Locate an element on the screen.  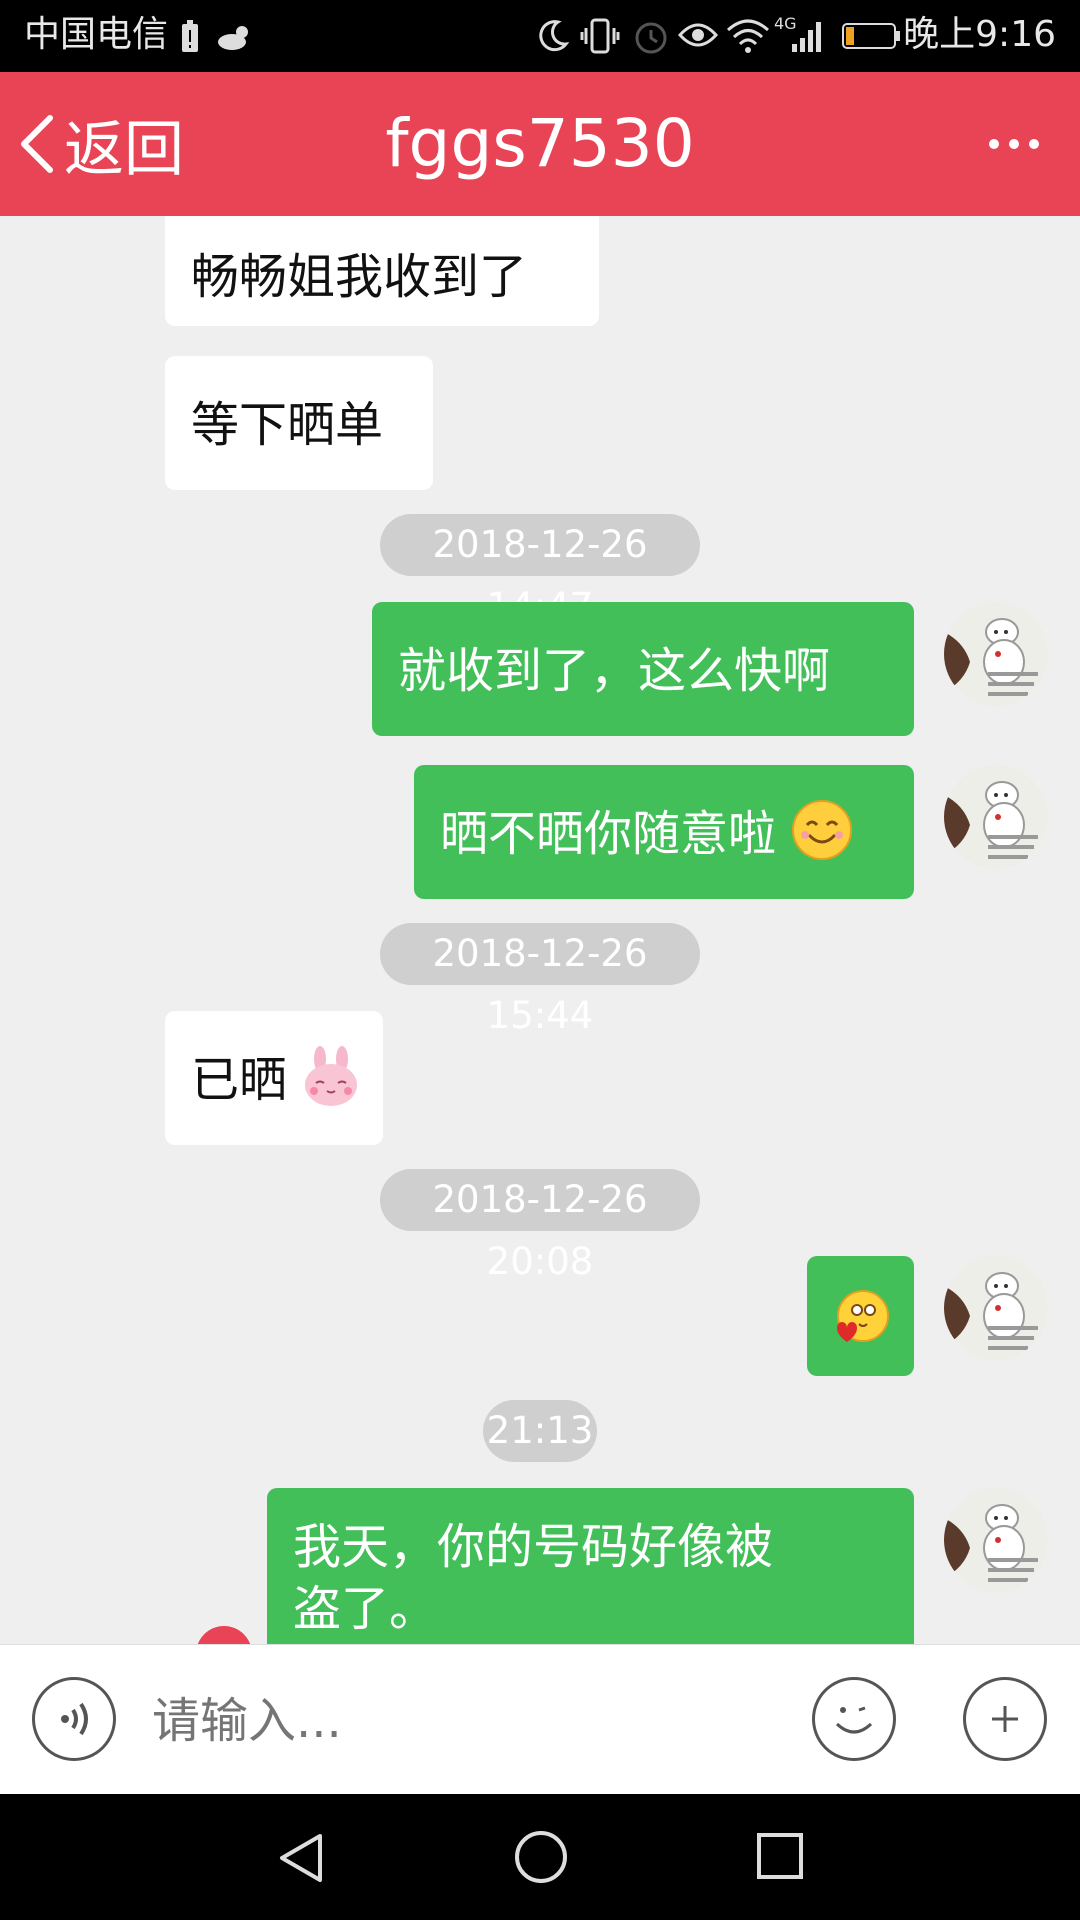
nav-back-icon is located at coordinates (301, 1858).